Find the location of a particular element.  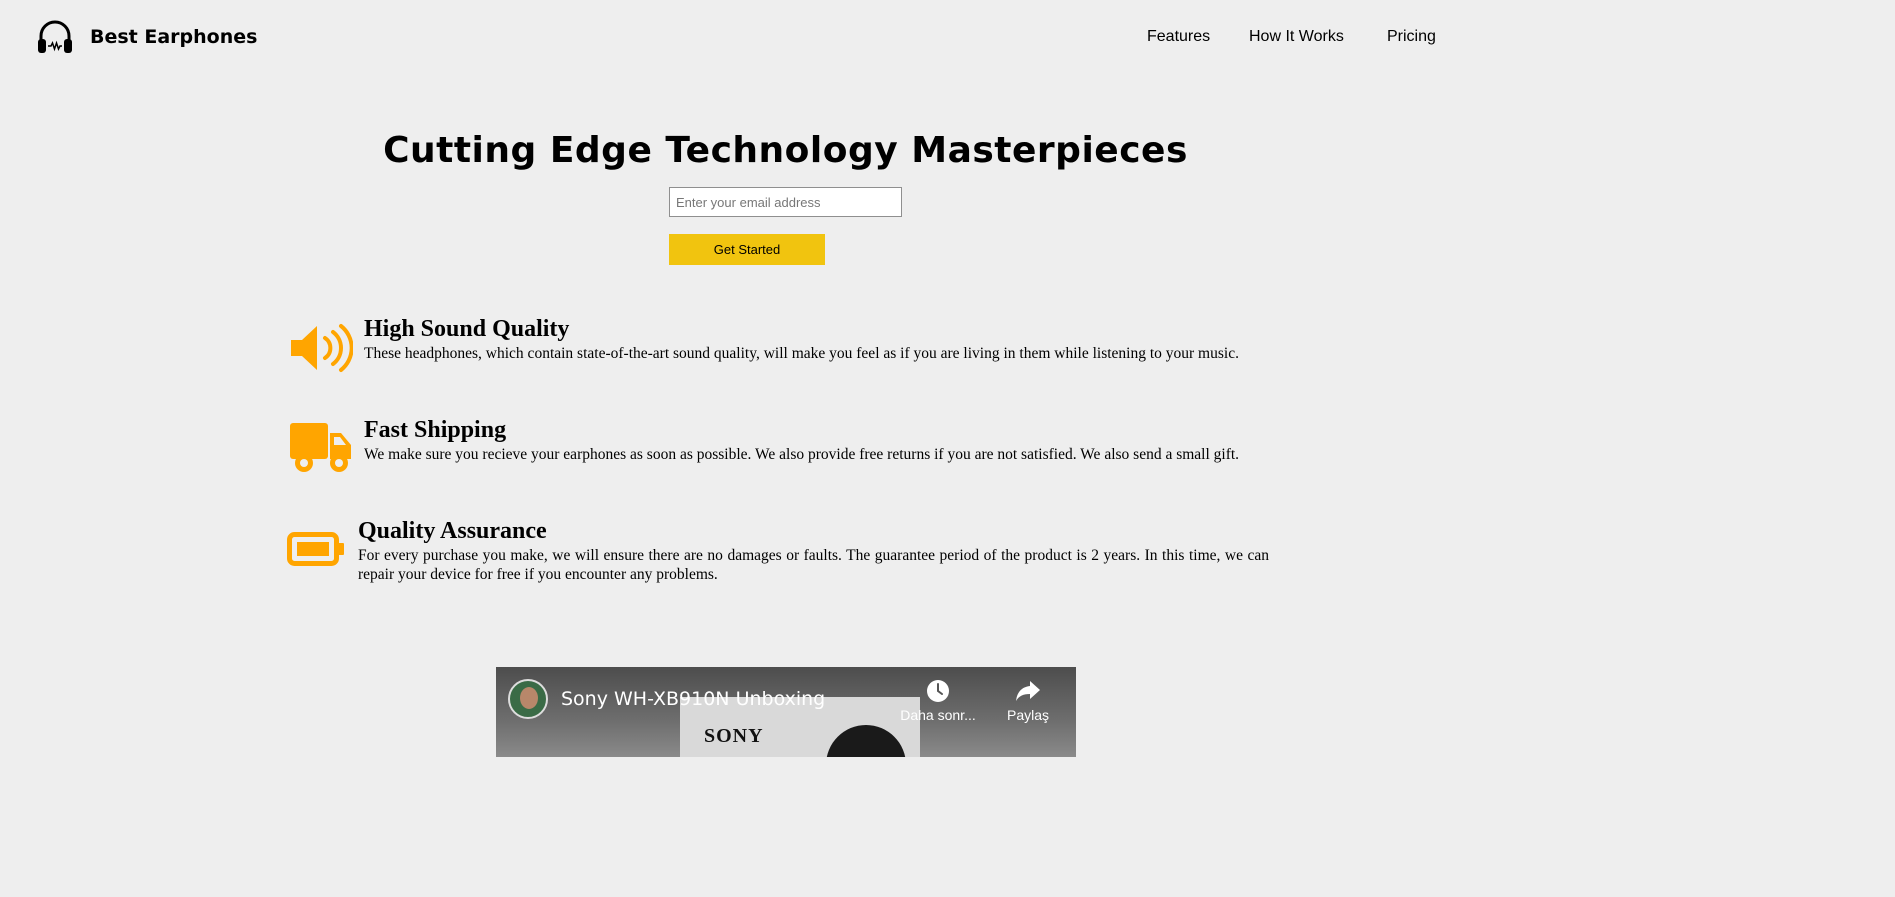

get-started-button: Get Started is located at coordinates (747, 249).